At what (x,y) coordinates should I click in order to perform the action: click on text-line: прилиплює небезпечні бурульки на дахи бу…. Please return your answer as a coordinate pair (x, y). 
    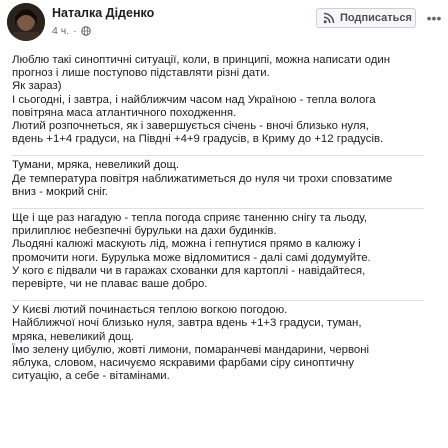
    Looking at the image, I should click on (144, 231).